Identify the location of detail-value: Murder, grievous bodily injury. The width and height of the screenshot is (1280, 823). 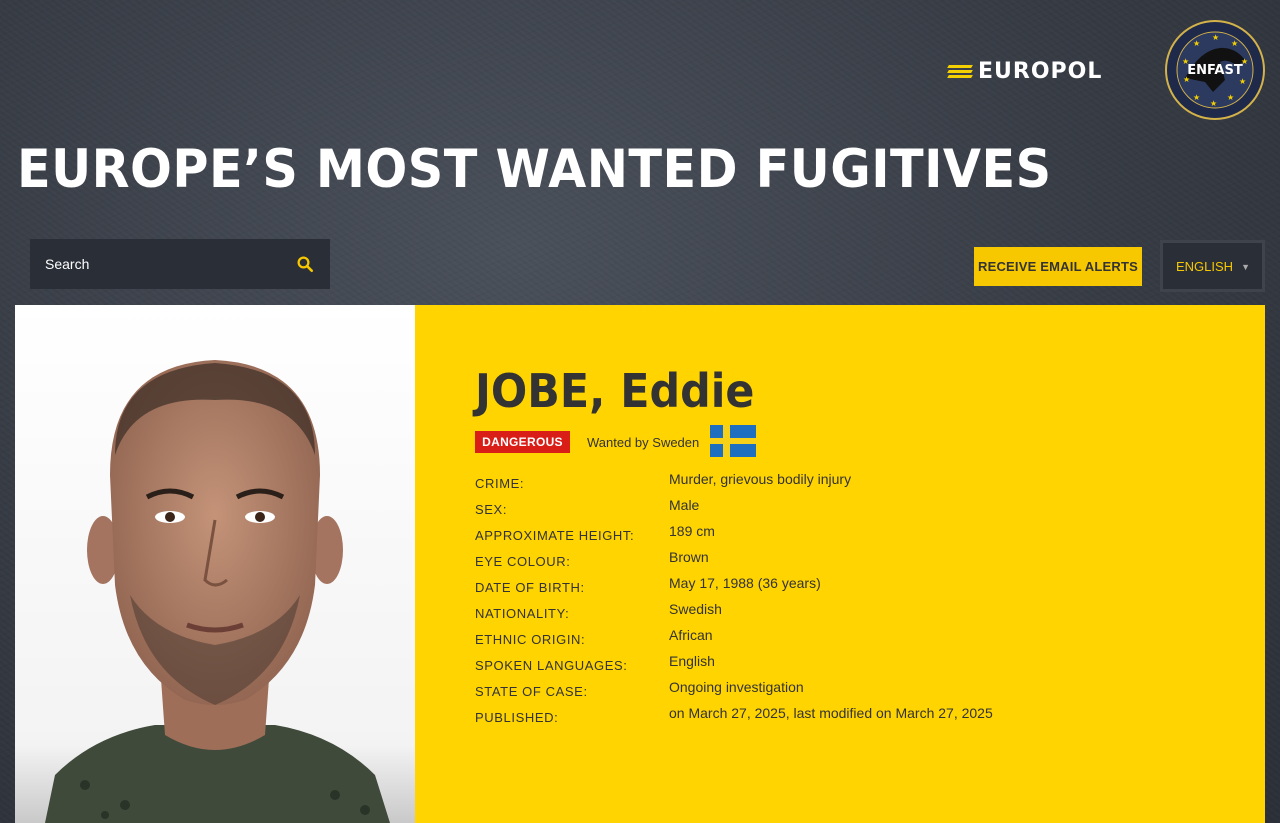
(760, 479).